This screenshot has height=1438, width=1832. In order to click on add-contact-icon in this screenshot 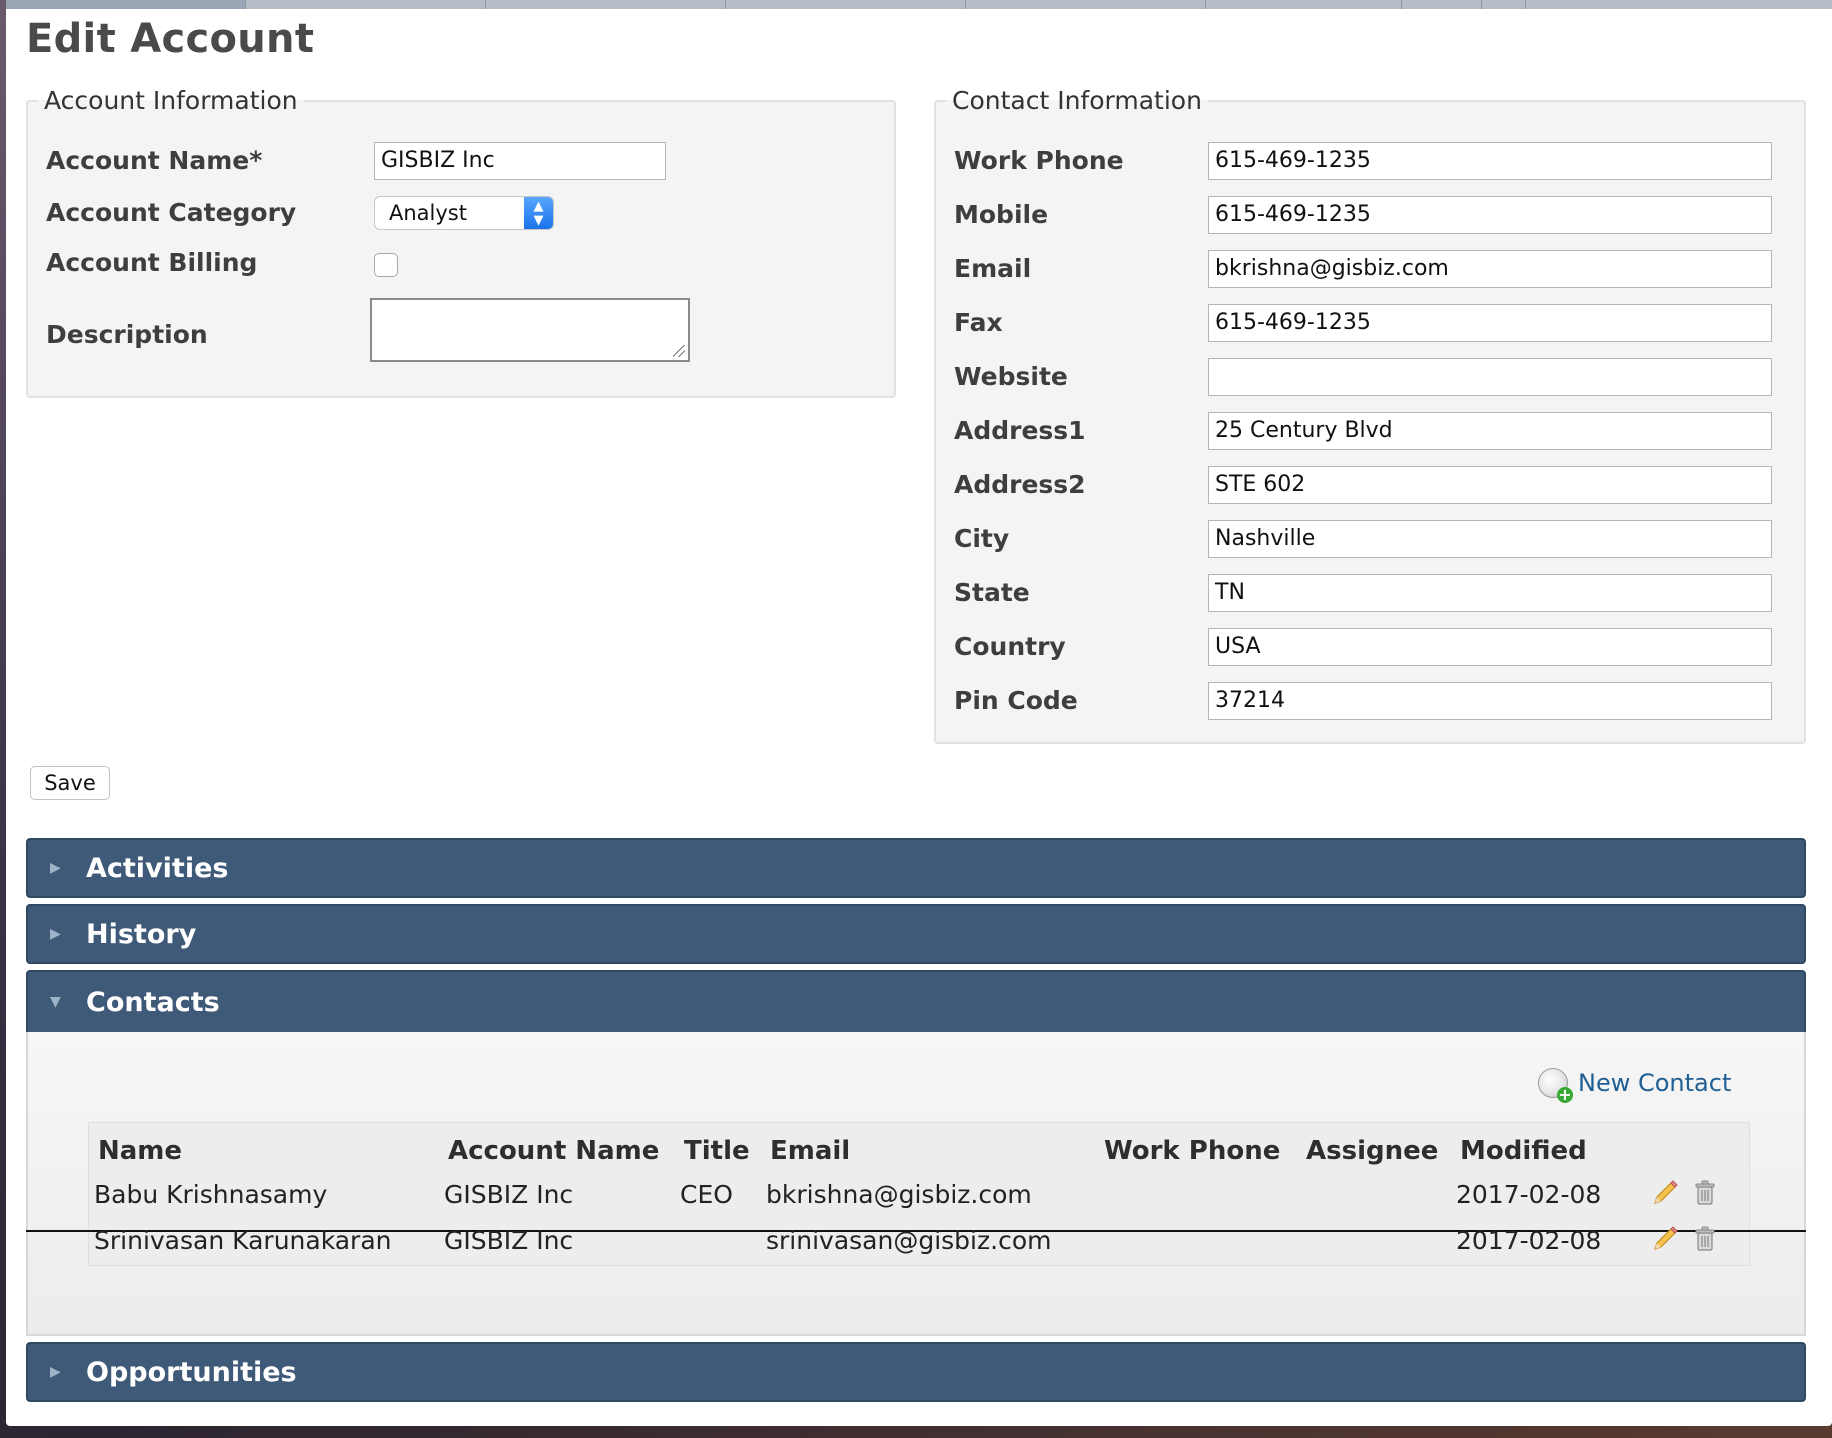, I will do `click(1555, 1085)`.